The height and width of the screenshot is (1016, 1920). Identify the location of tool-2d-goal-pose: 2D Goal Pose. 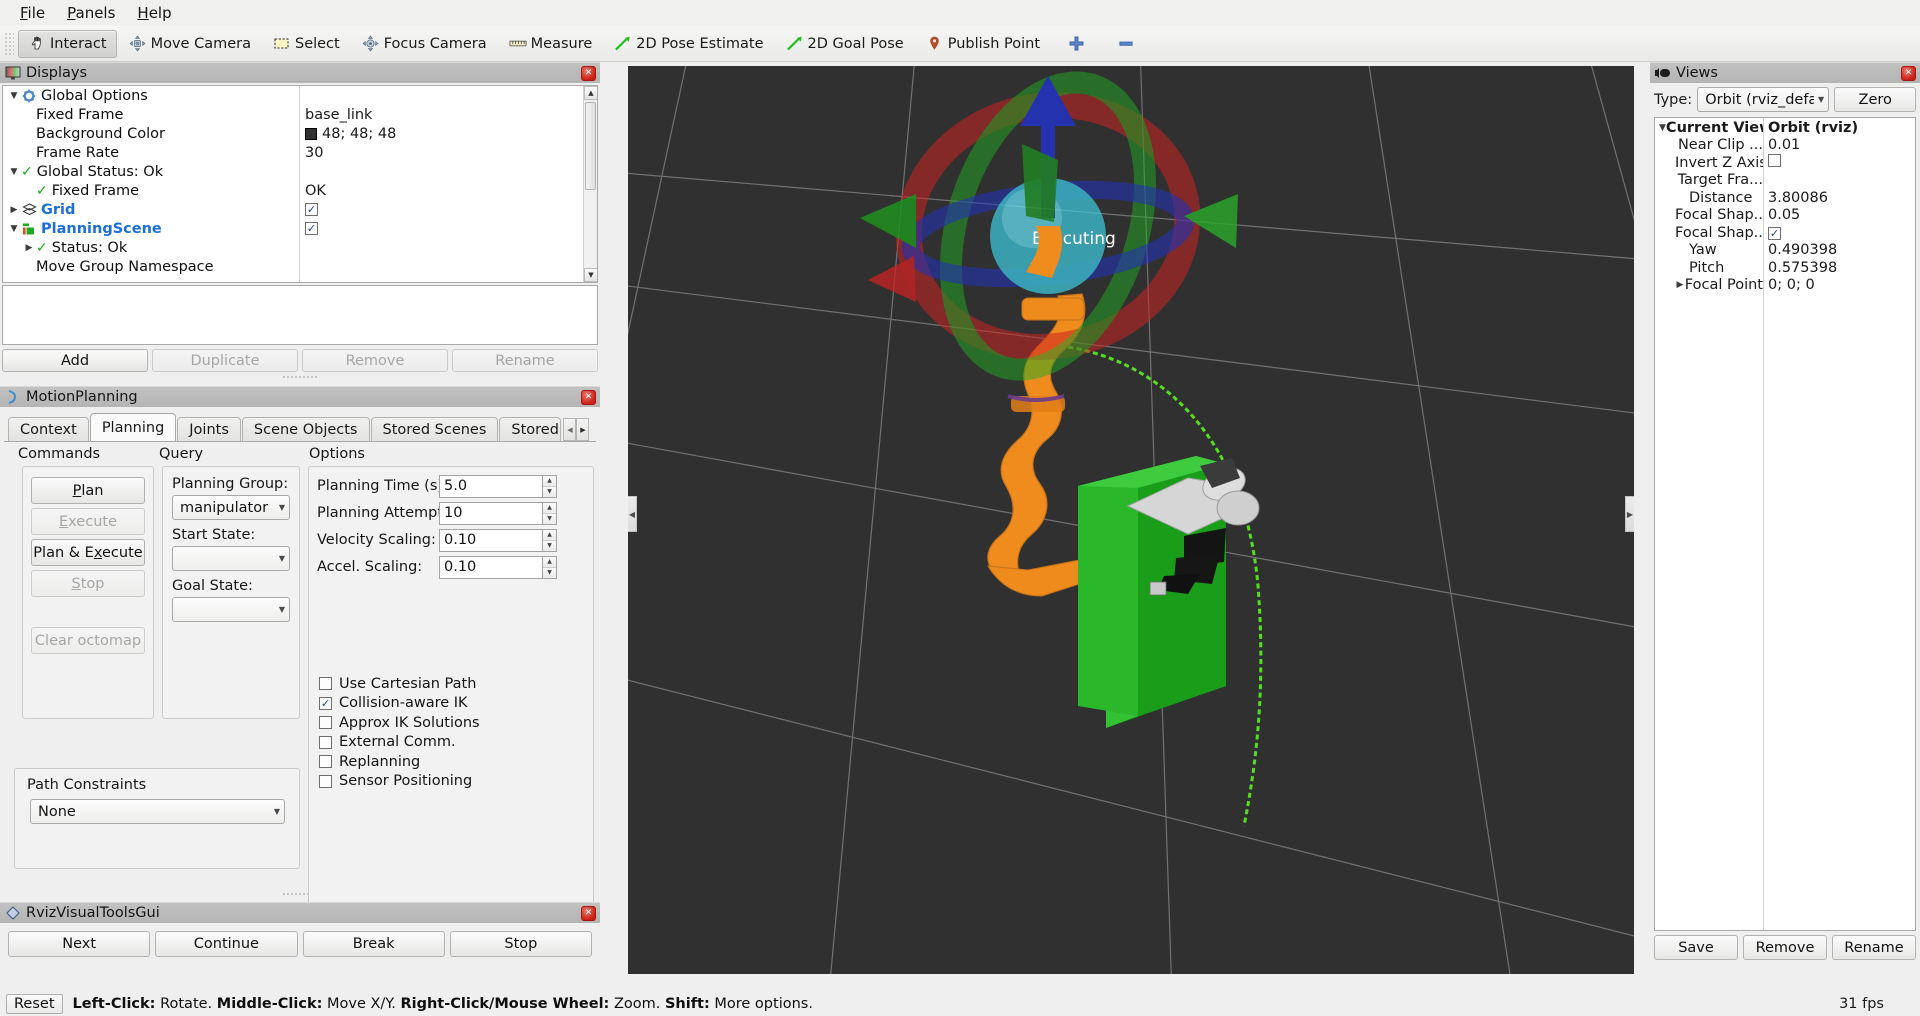
(845, 44).